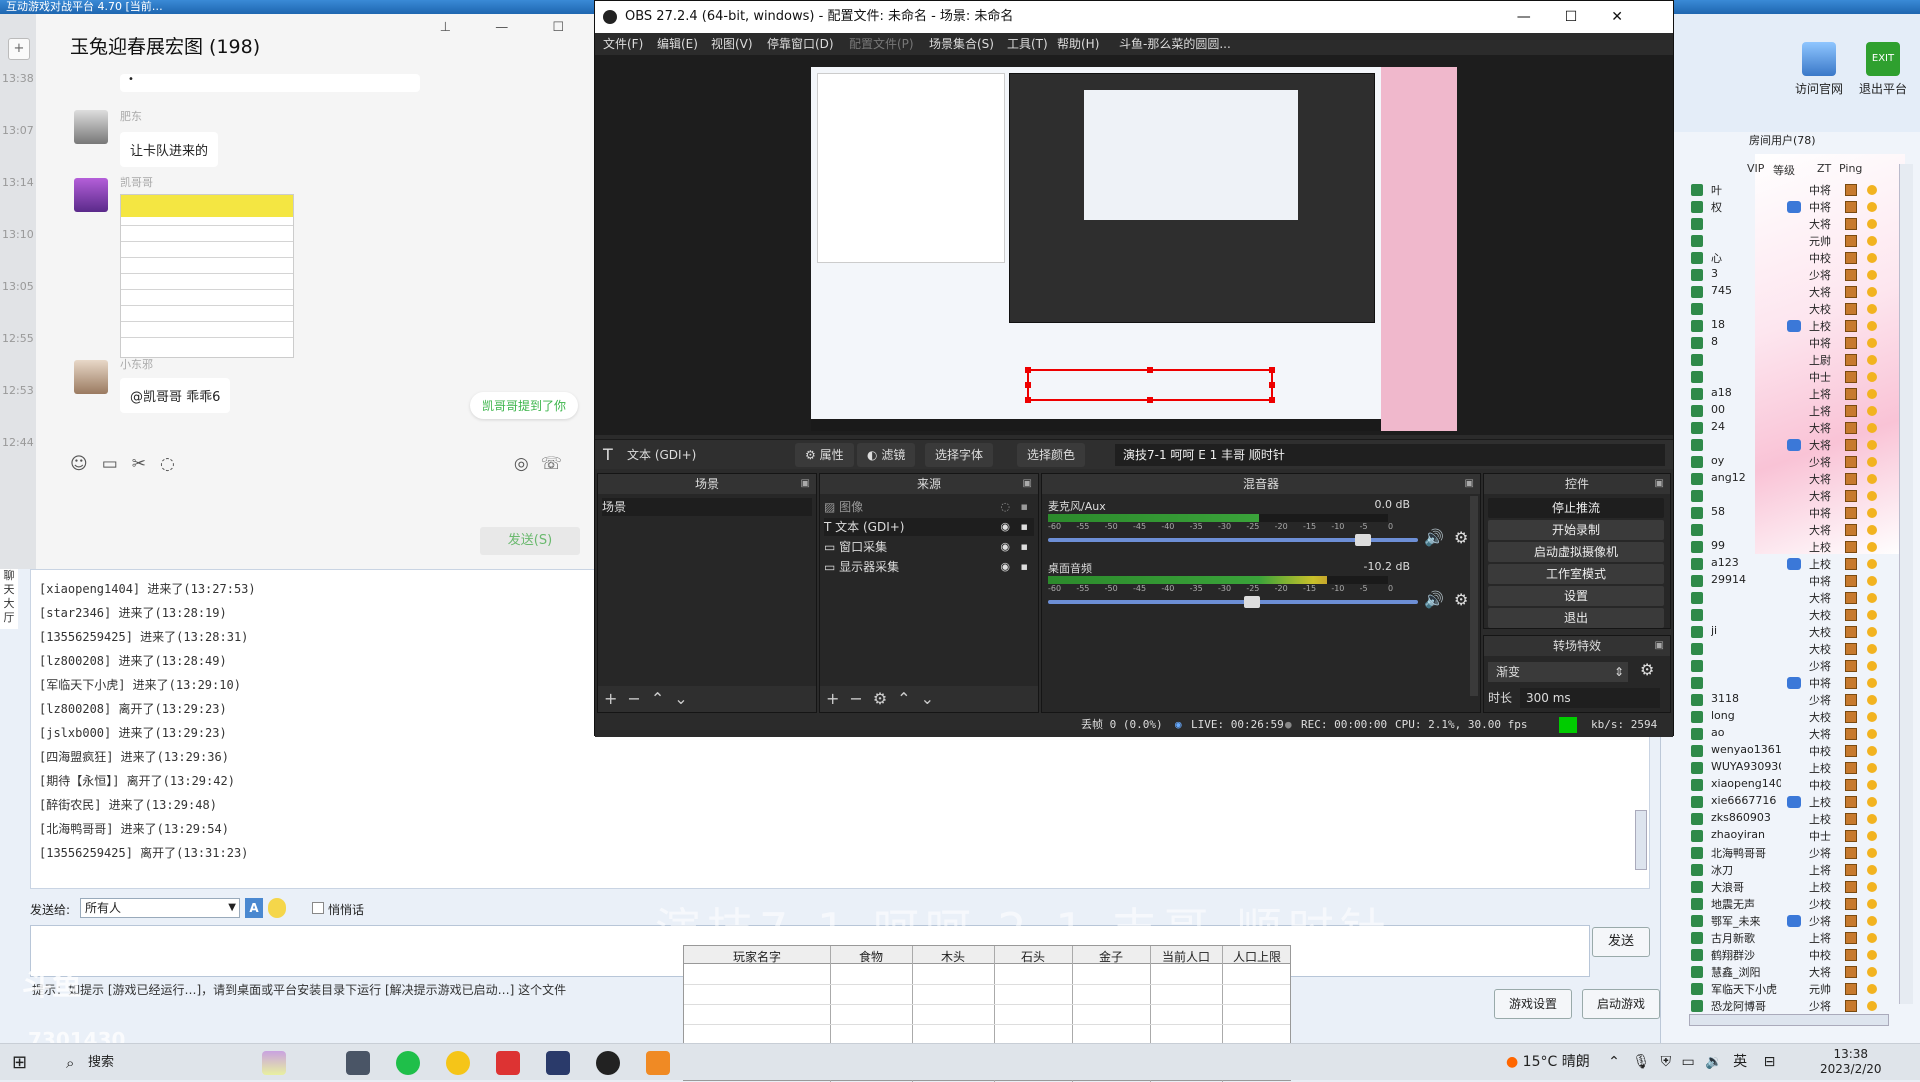  I want to click on list-item: zhaoyiran 中士, so click(1786, 836).